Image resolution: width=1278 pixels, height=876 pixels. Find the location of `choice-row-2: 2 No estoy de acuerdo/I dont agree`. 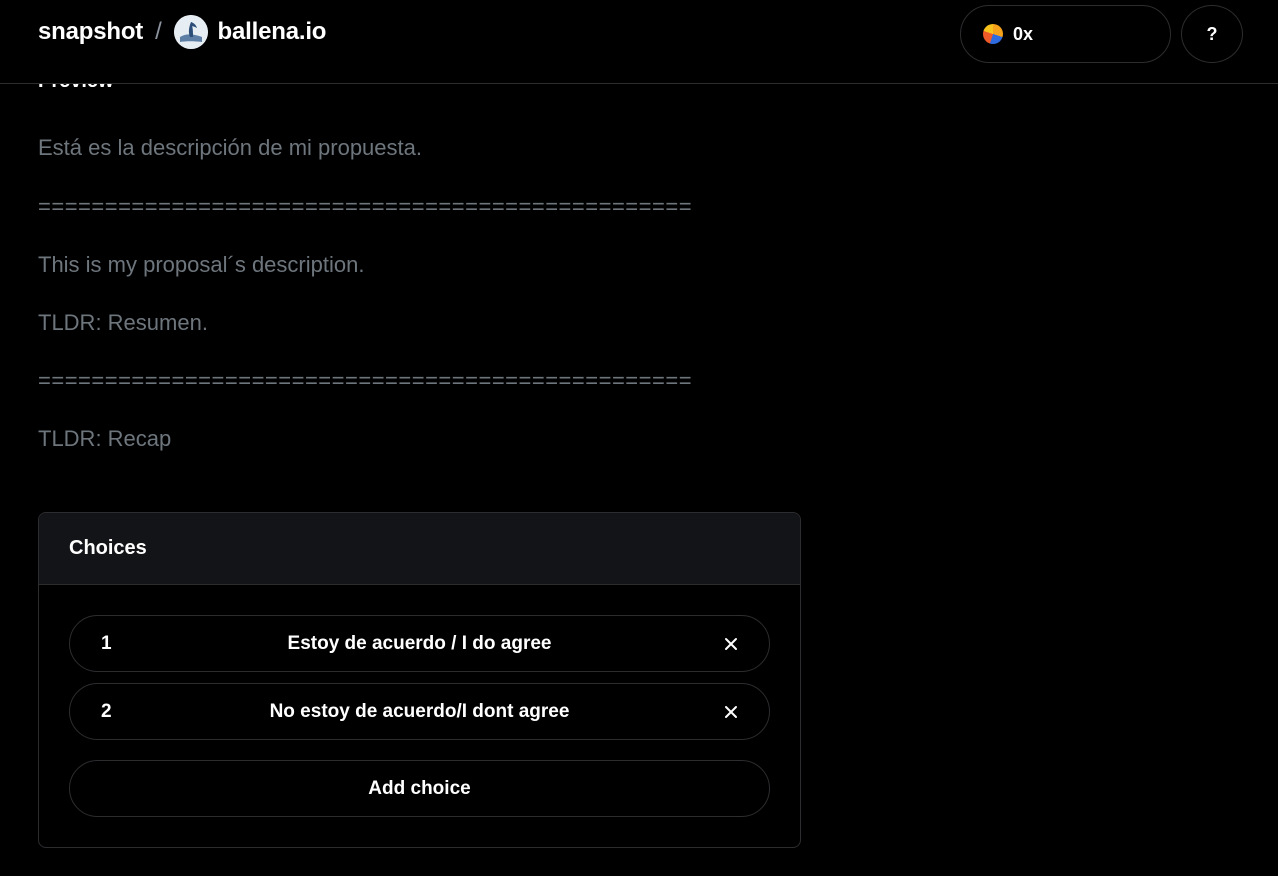

choice-row-2: 2 No estoy de acuerdo/I dont agree is located at coordinates (419, 711).